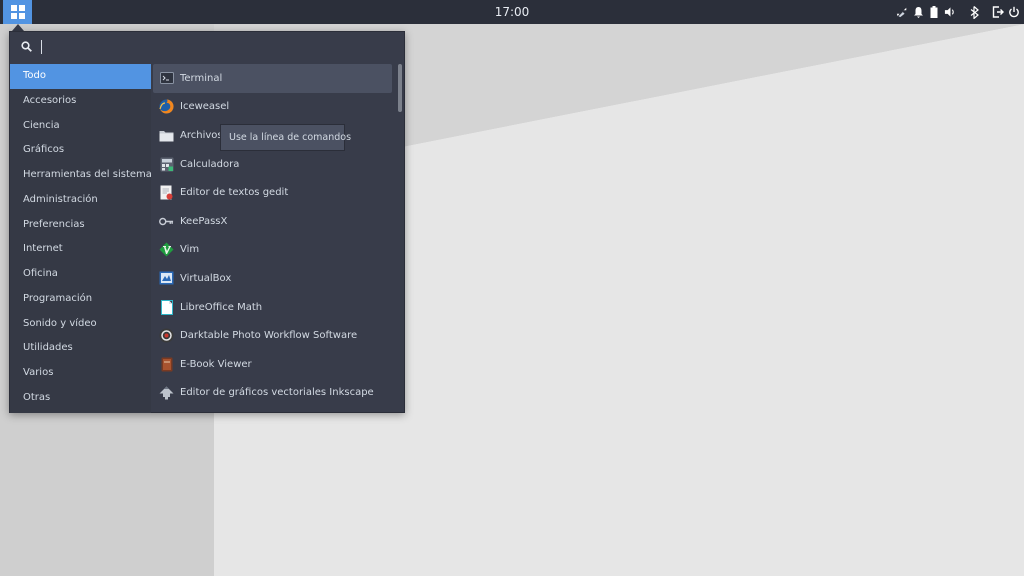  I want to click on category-item: Varios, so click(80, 373).